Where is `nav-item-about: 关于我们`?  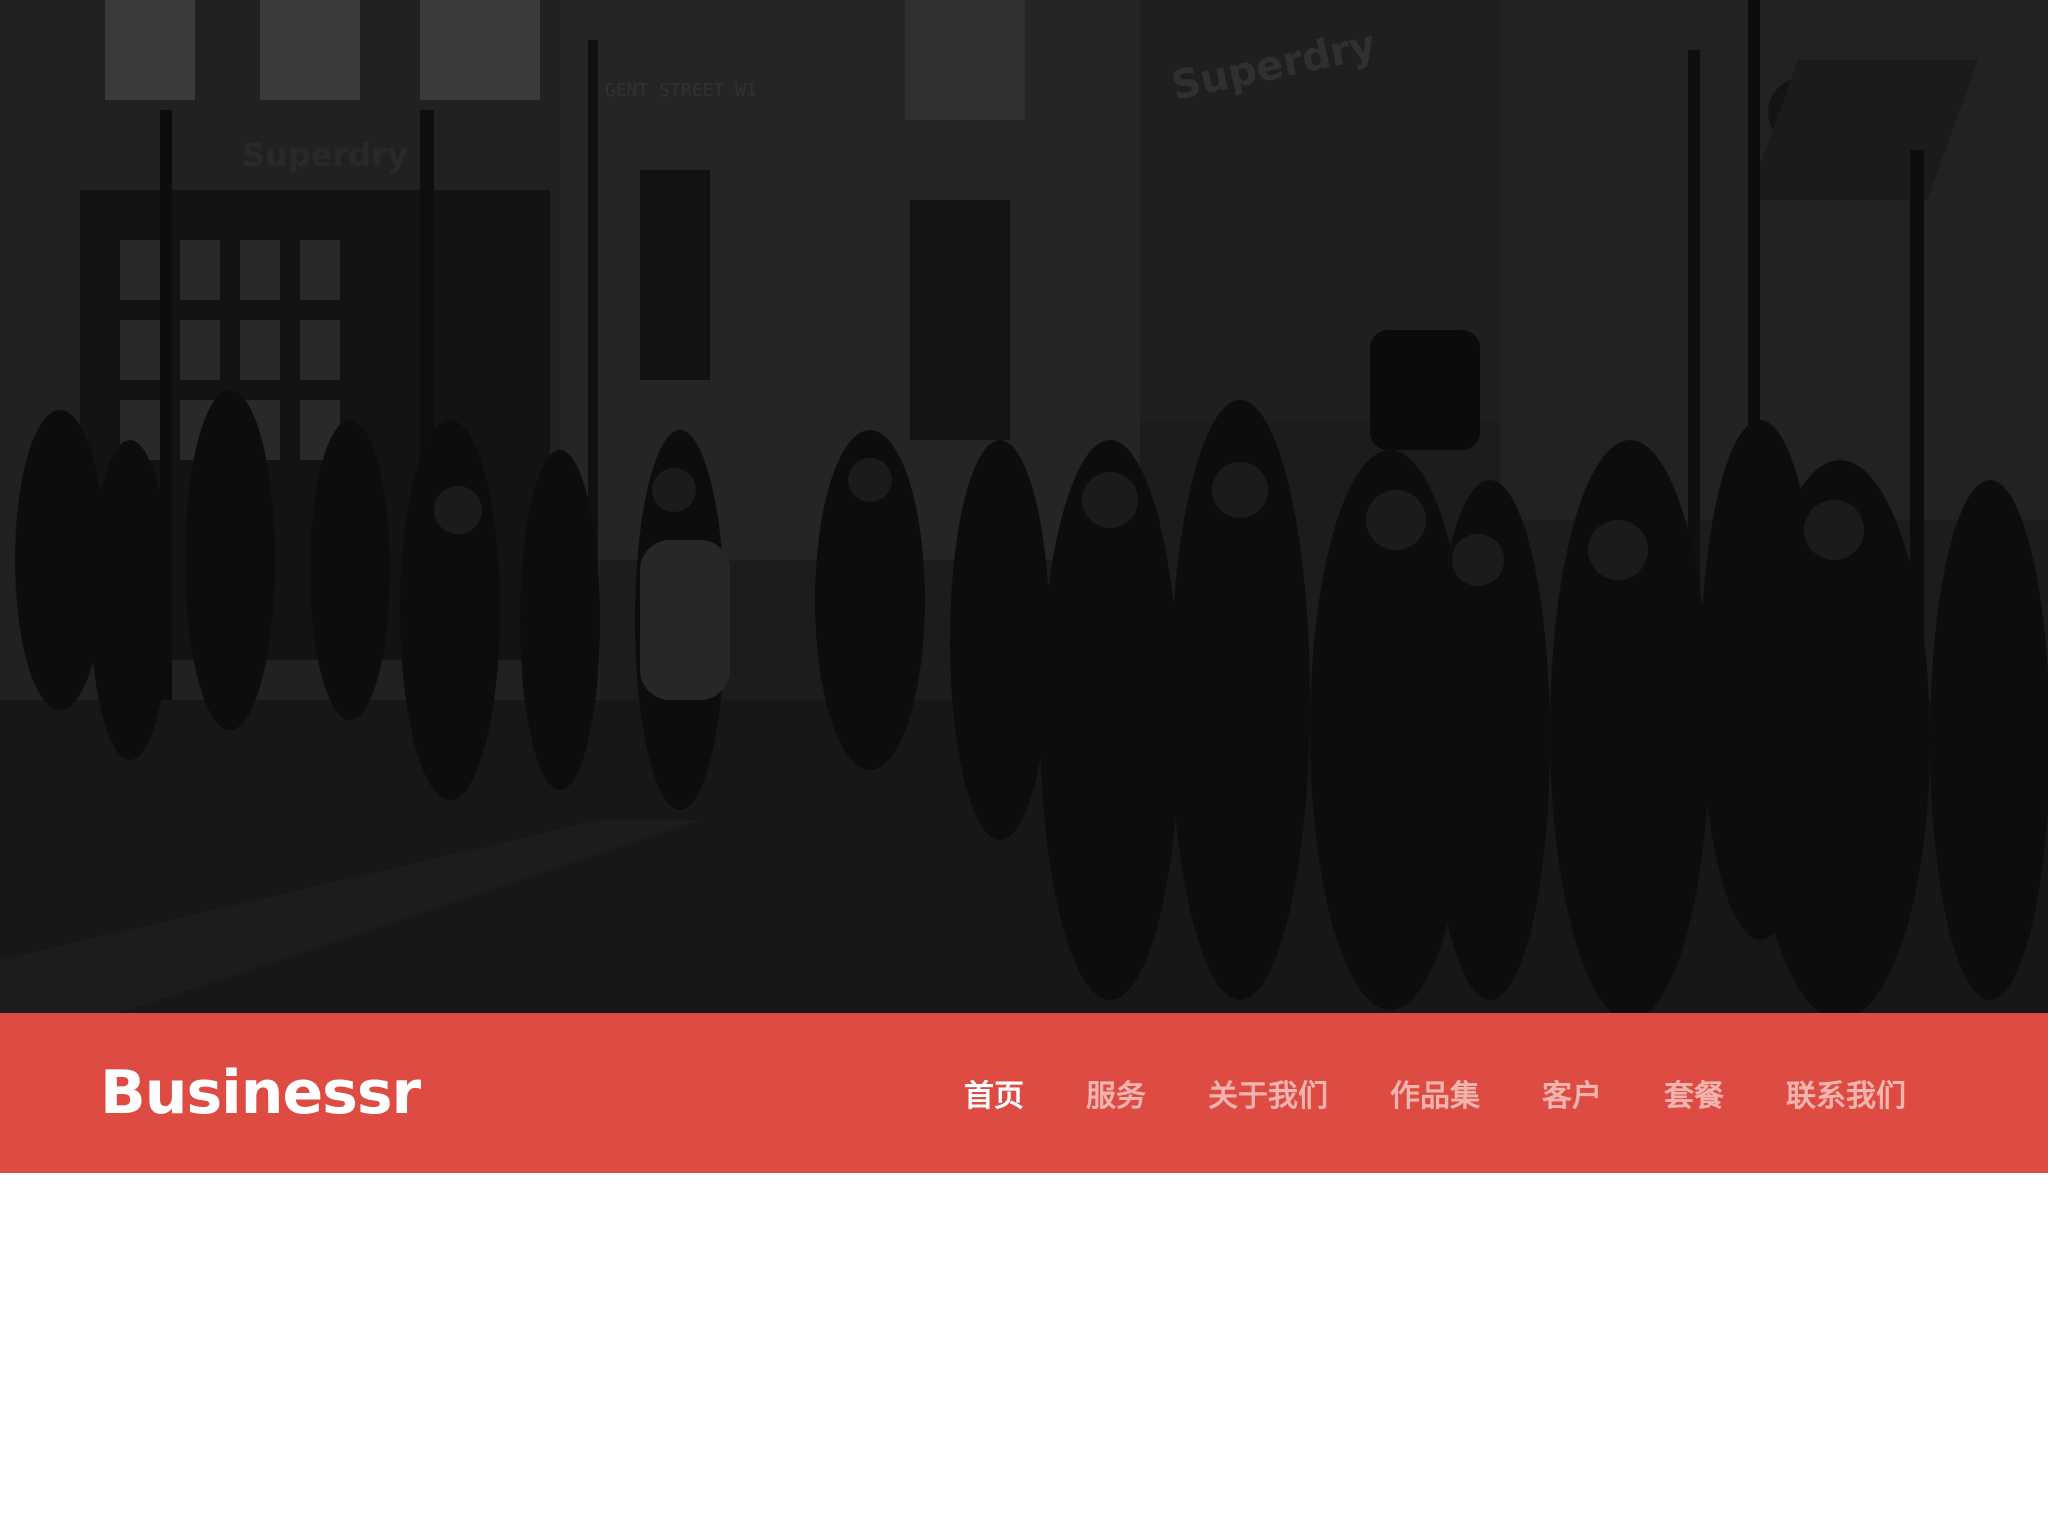 nav-item-about: 关于我们 is located at coordinates (1268, 1093).